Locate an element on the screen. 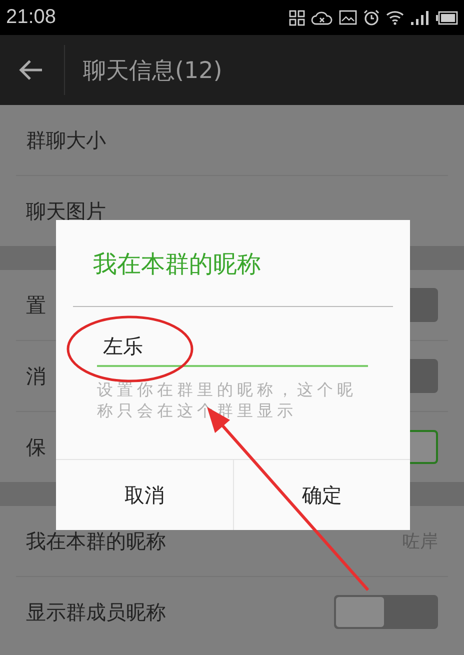 The image size is (464, 655). row-label: 保 is located at coordinates (36, 447).